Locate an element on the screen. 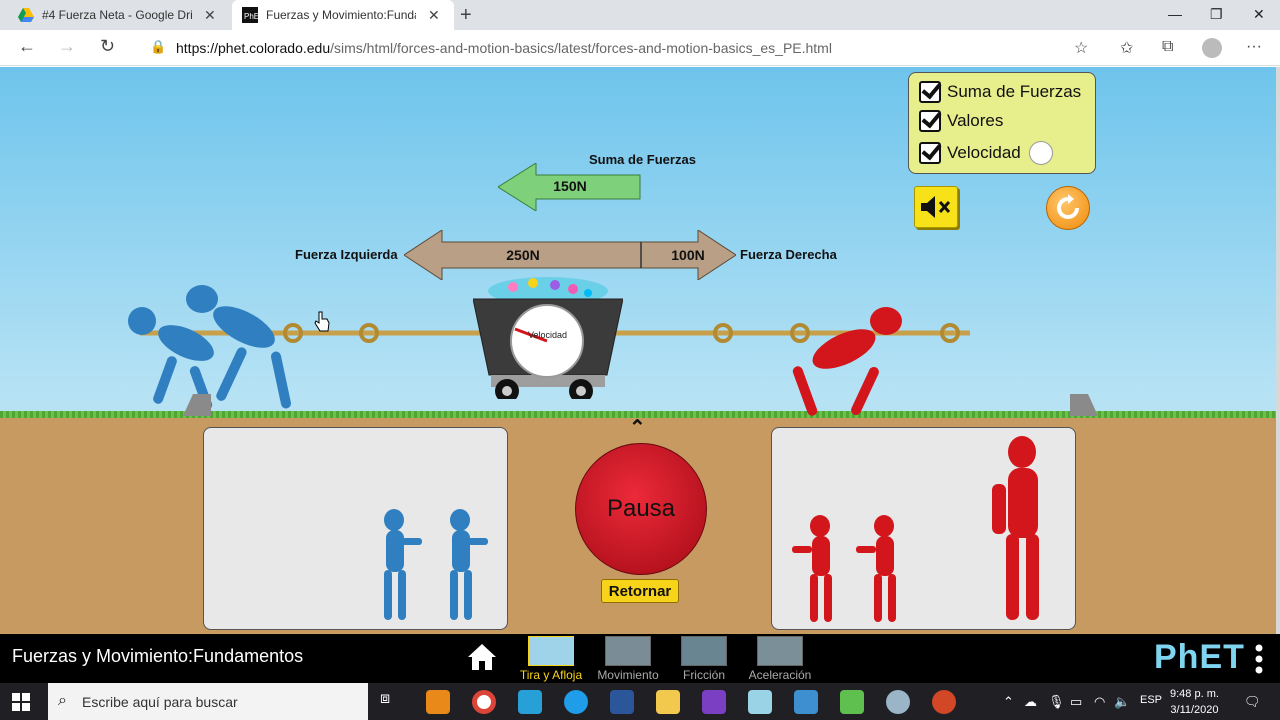 This screenshot has height=720, width=1280. file-explorer-icon is located at coordinates (668, 702).